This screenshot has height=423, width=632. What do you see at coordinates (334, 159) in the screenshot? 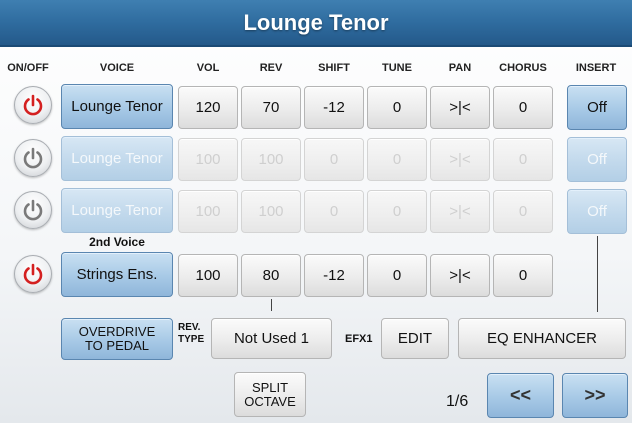
I see `shift-row2: 0` at bounding box center [334, 159].